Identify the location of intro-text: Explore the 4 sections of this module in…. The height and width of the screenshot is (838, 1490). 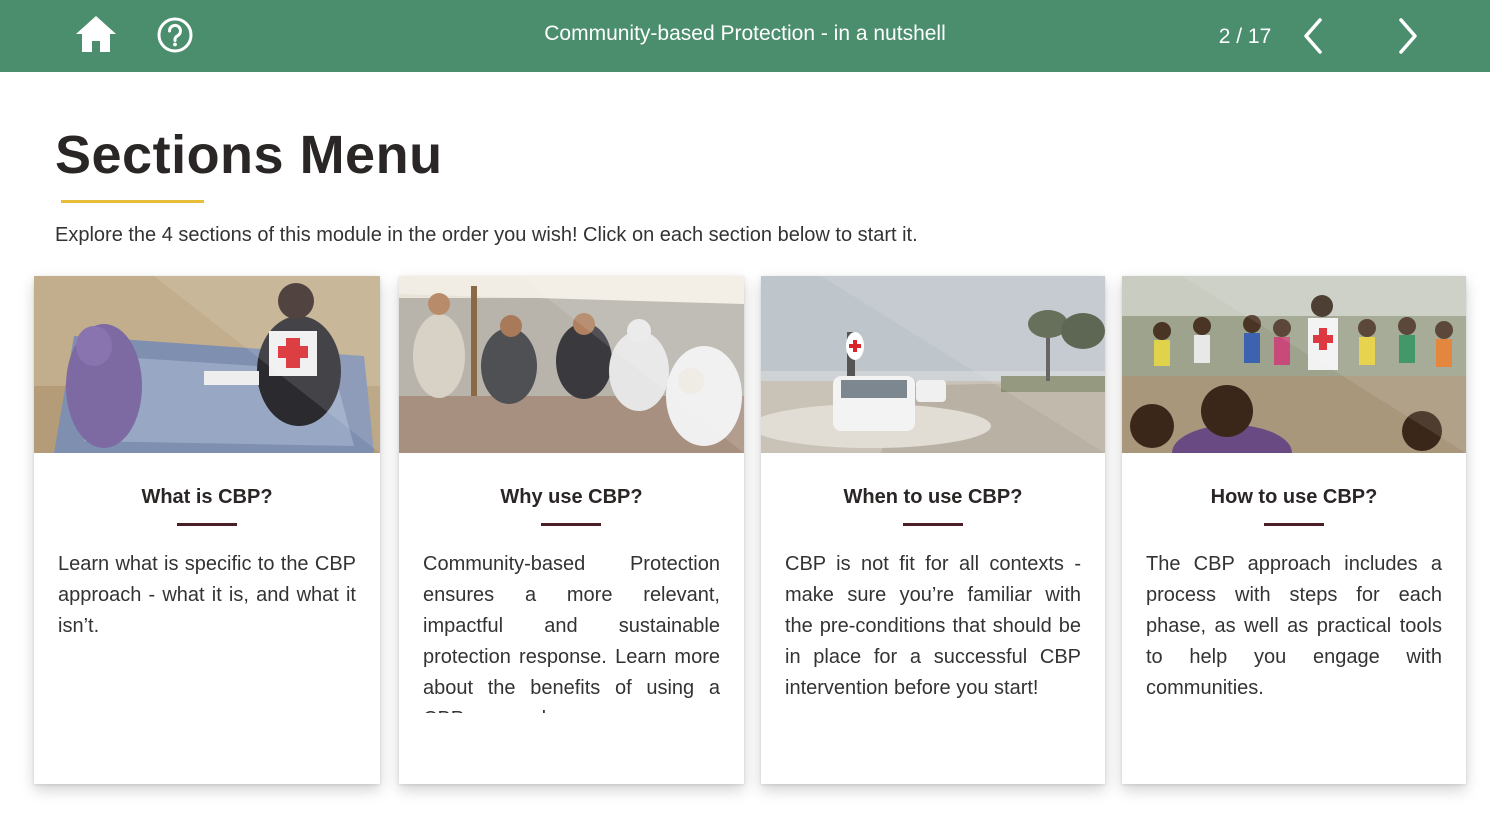
(486, 235).